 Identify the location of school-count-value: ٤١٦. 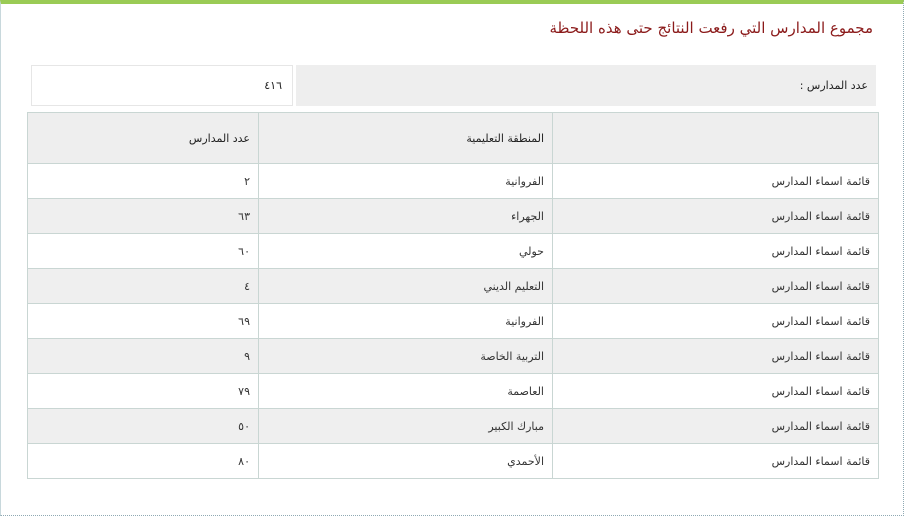
(162, 85).